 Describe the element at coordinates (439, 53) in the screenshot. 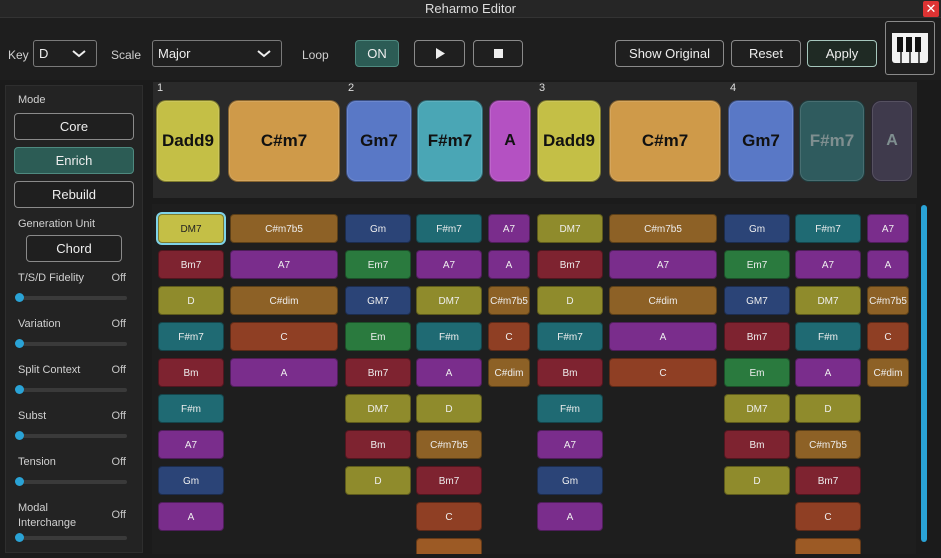

I see `play-button` at that location.